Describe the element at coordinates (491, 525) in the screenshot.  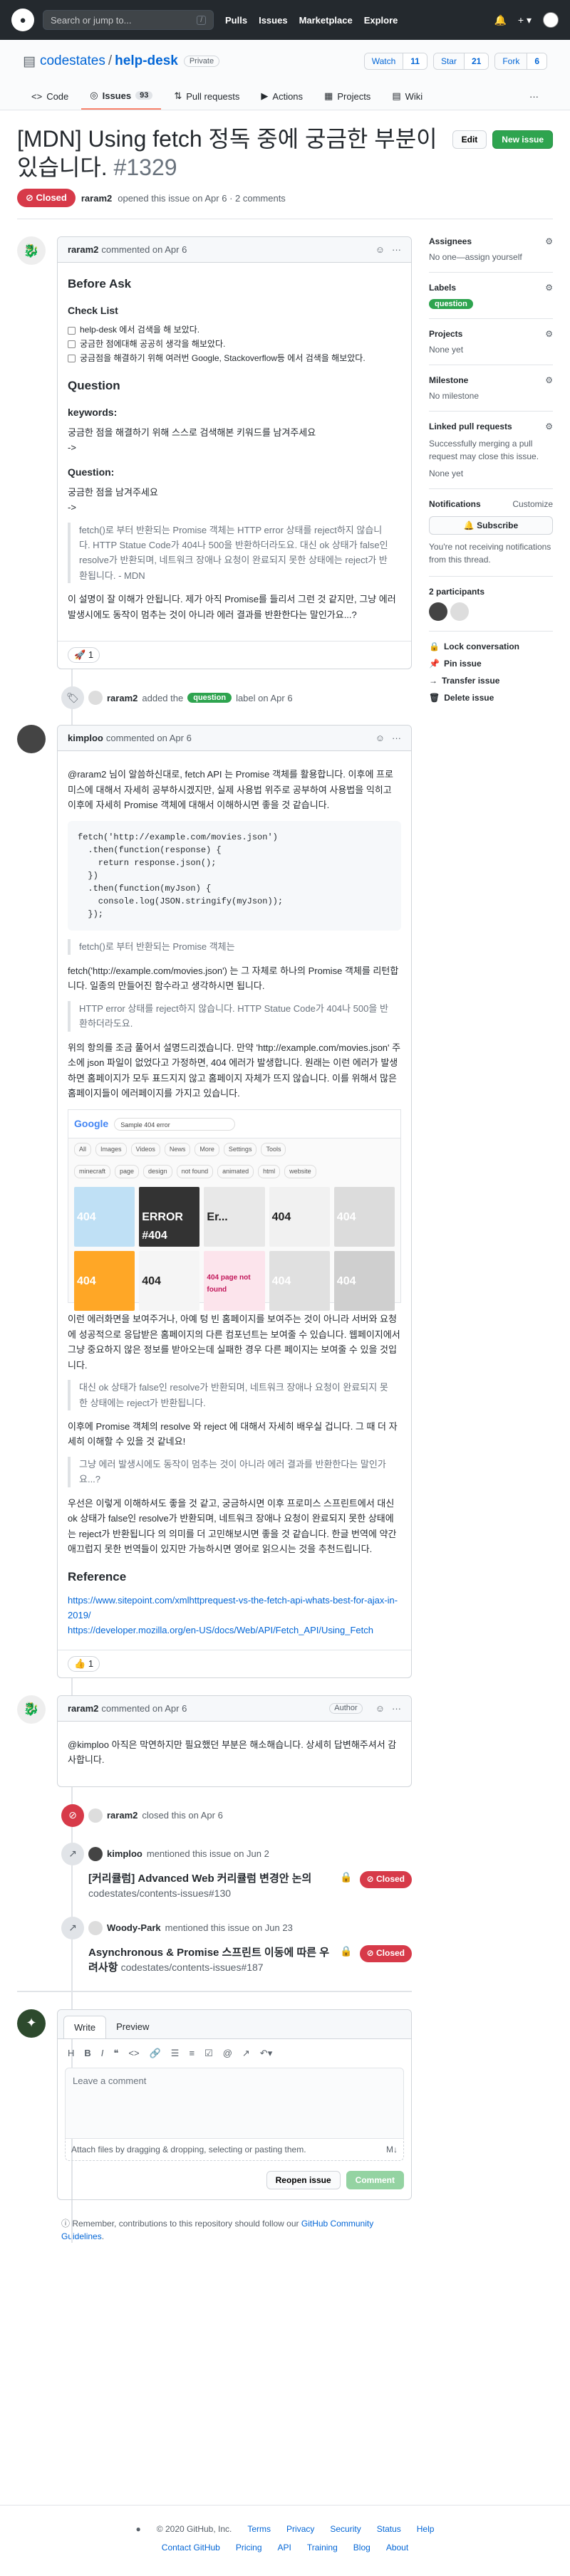
I see `subscribe-button: 🔔 Subscribe` at that location.